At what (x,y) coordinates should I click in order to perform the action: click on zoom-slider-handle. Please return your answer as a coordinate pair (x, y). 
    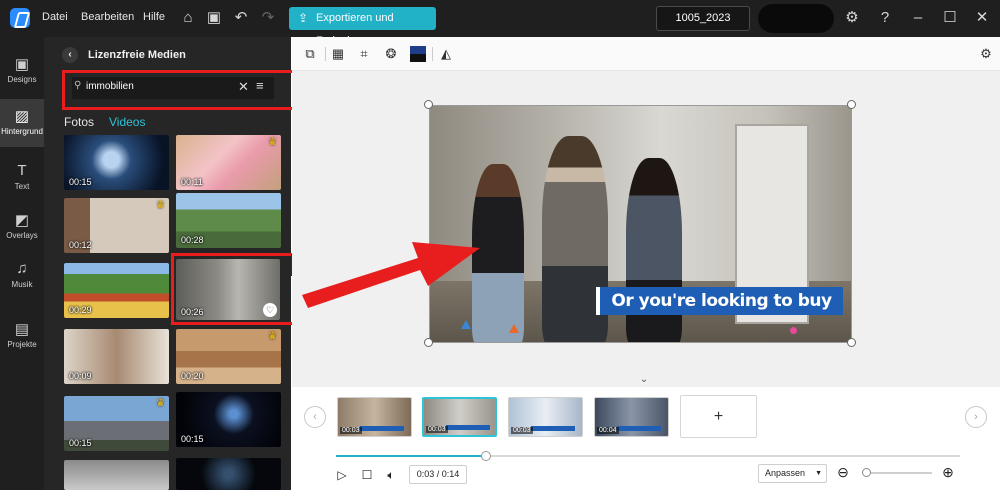
    Looking at the image, I should click on (866, 472).